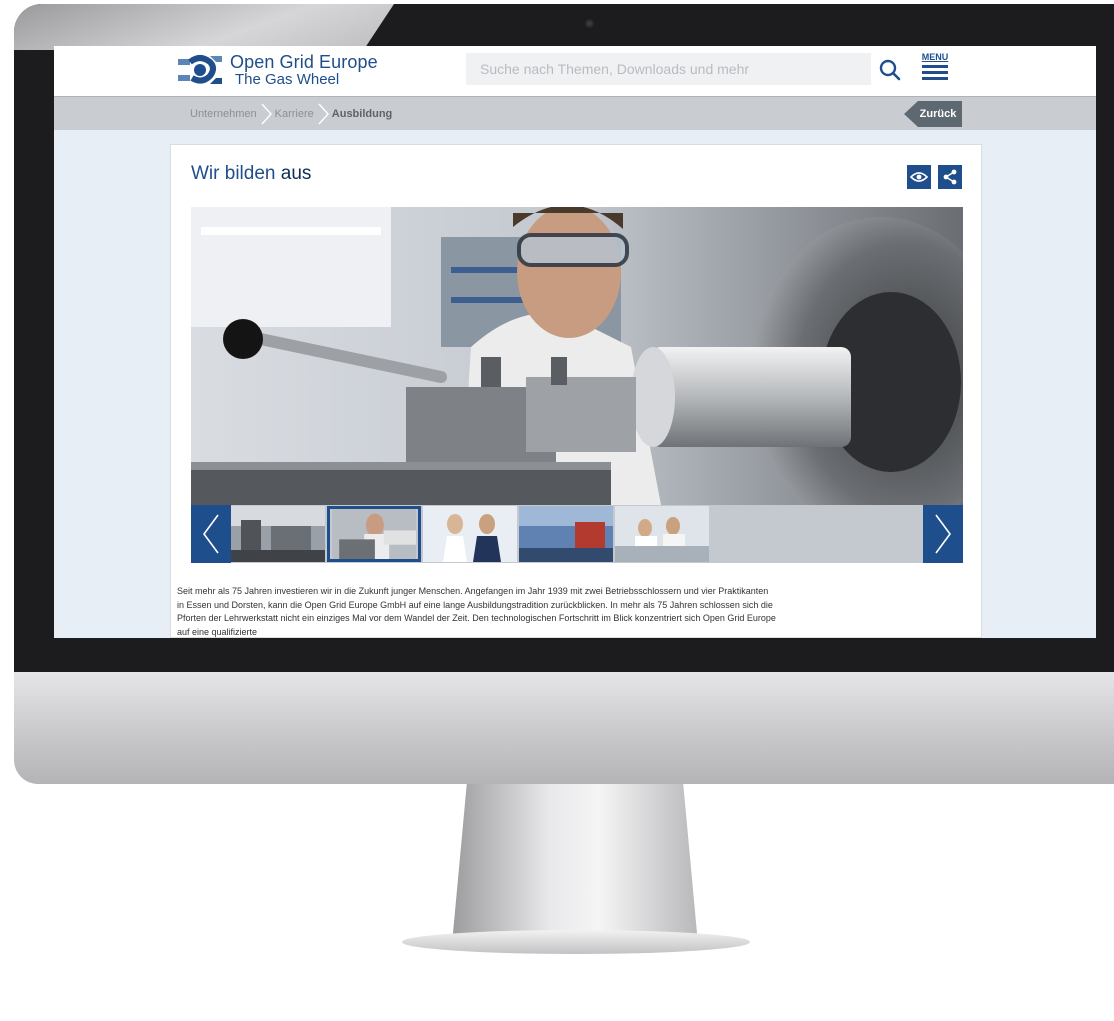 The width and height of the screenshot is (1114, 1021). Describe the element at coordinates (935, 57) in the screenshot. I see `menu-label: MENU` at that location.